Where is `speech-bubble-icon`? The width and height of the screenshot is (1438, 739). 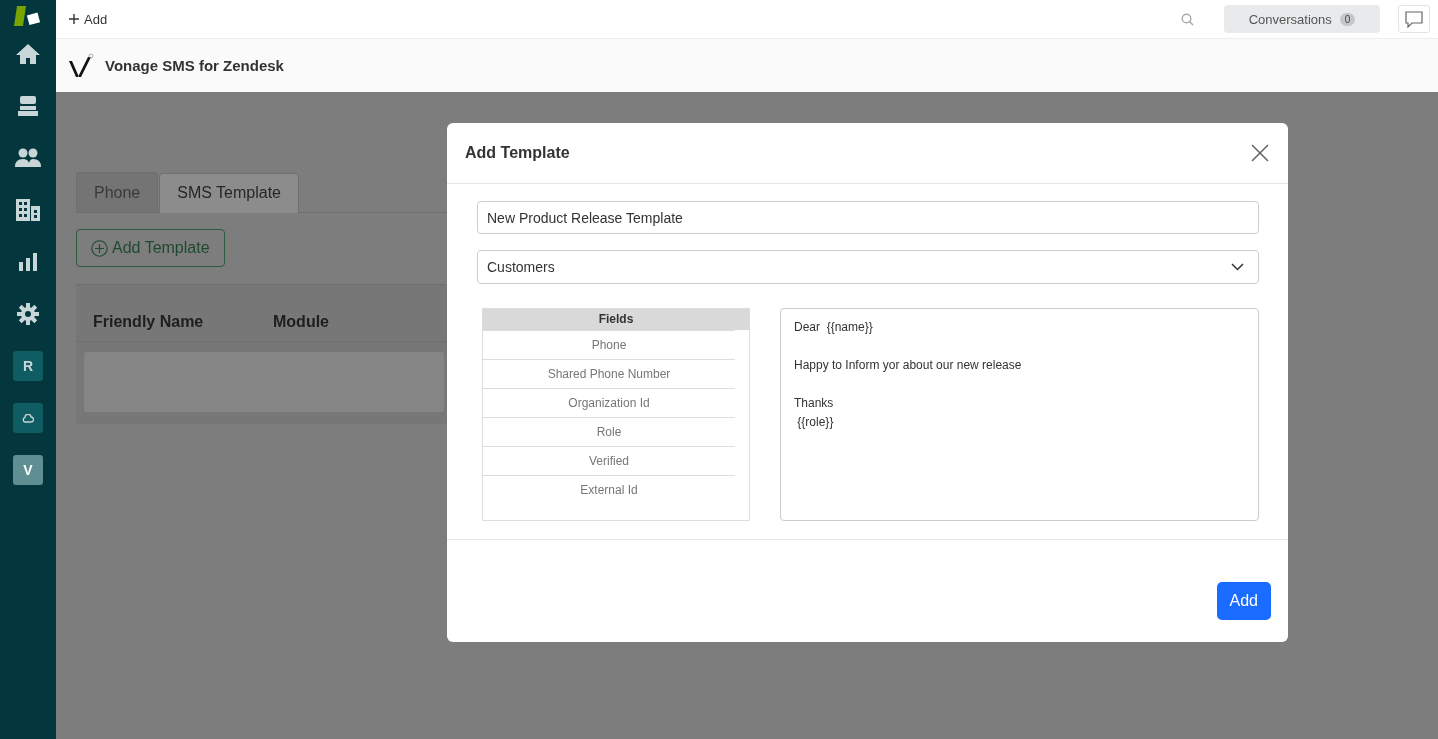 speech-bubble-icon is located at coordinates (1414, 19).